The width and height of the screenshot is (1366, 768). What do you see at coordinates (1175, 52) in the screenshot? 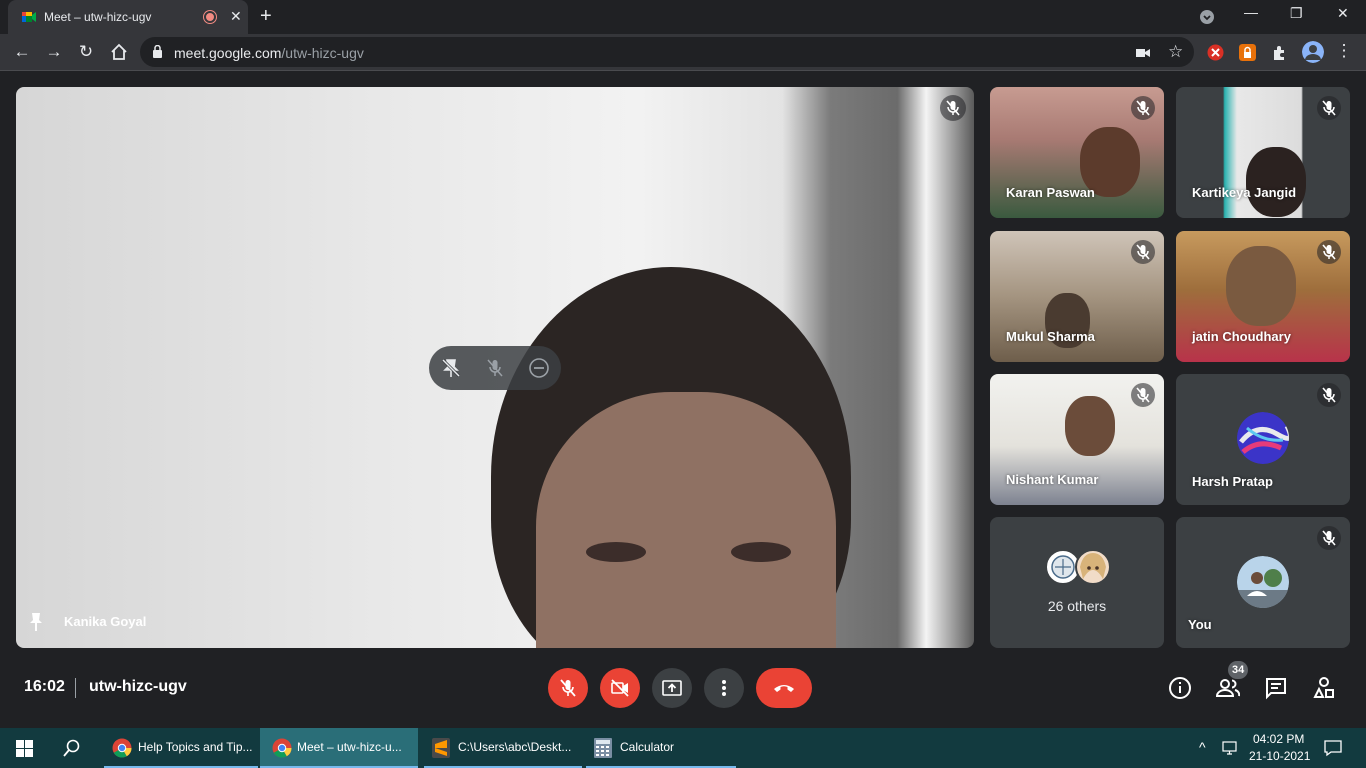
I see `bookmark-star-icon: ☆` at bounding box center [1175, 52].